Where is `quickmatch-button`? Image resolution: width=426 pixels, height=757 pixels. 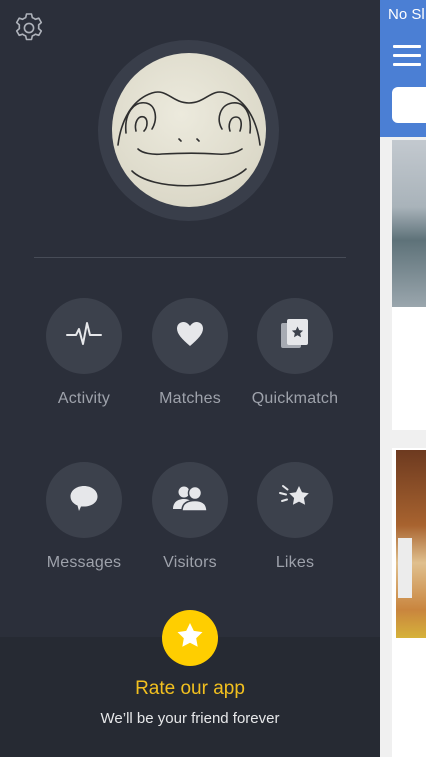 quickmatch-button is located at coordinates (295, 336).